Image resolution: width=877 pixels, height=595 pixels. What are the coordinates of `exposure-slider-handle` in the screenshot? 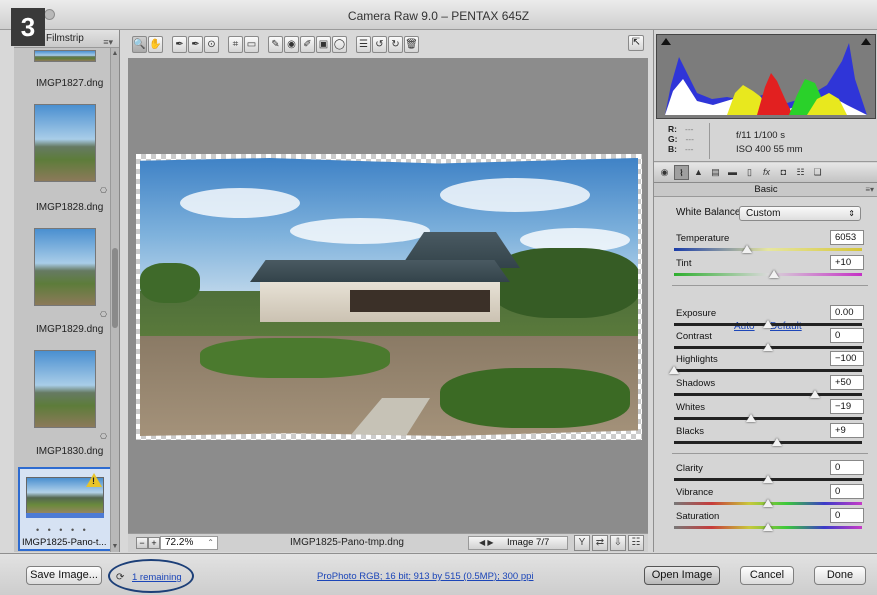 It's located at (768, 324).